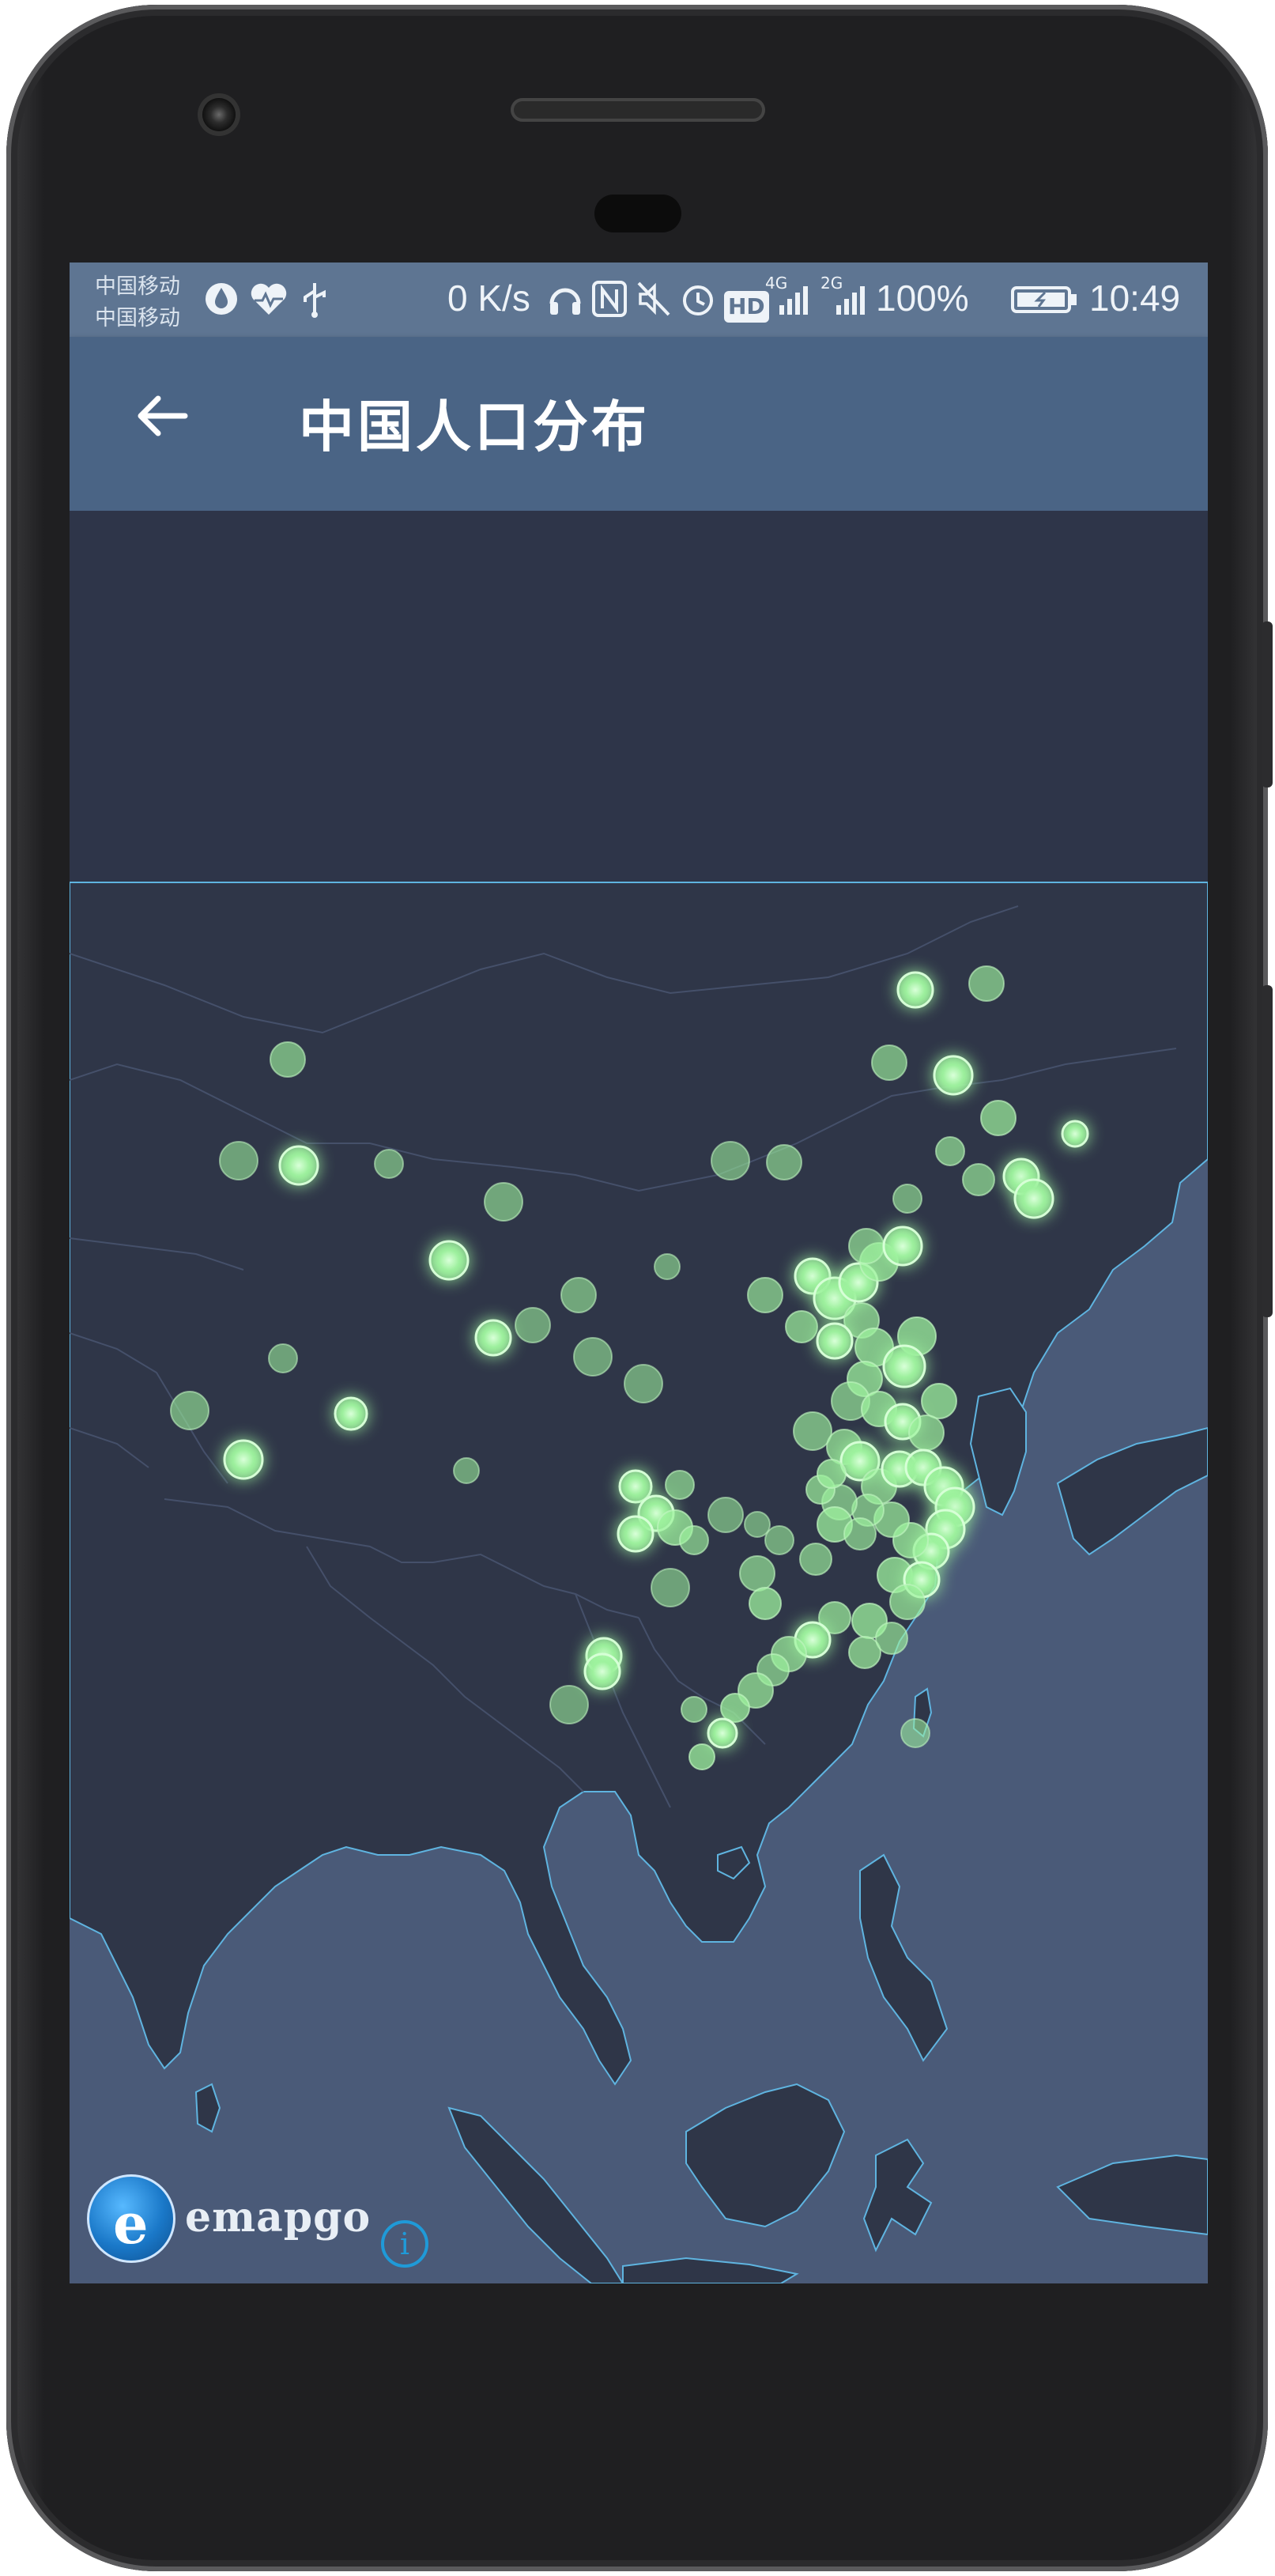  What do you see at coordinates (698, 303) in the screenshot?
I see `alarm-icon` at bounding box center [698, 303].